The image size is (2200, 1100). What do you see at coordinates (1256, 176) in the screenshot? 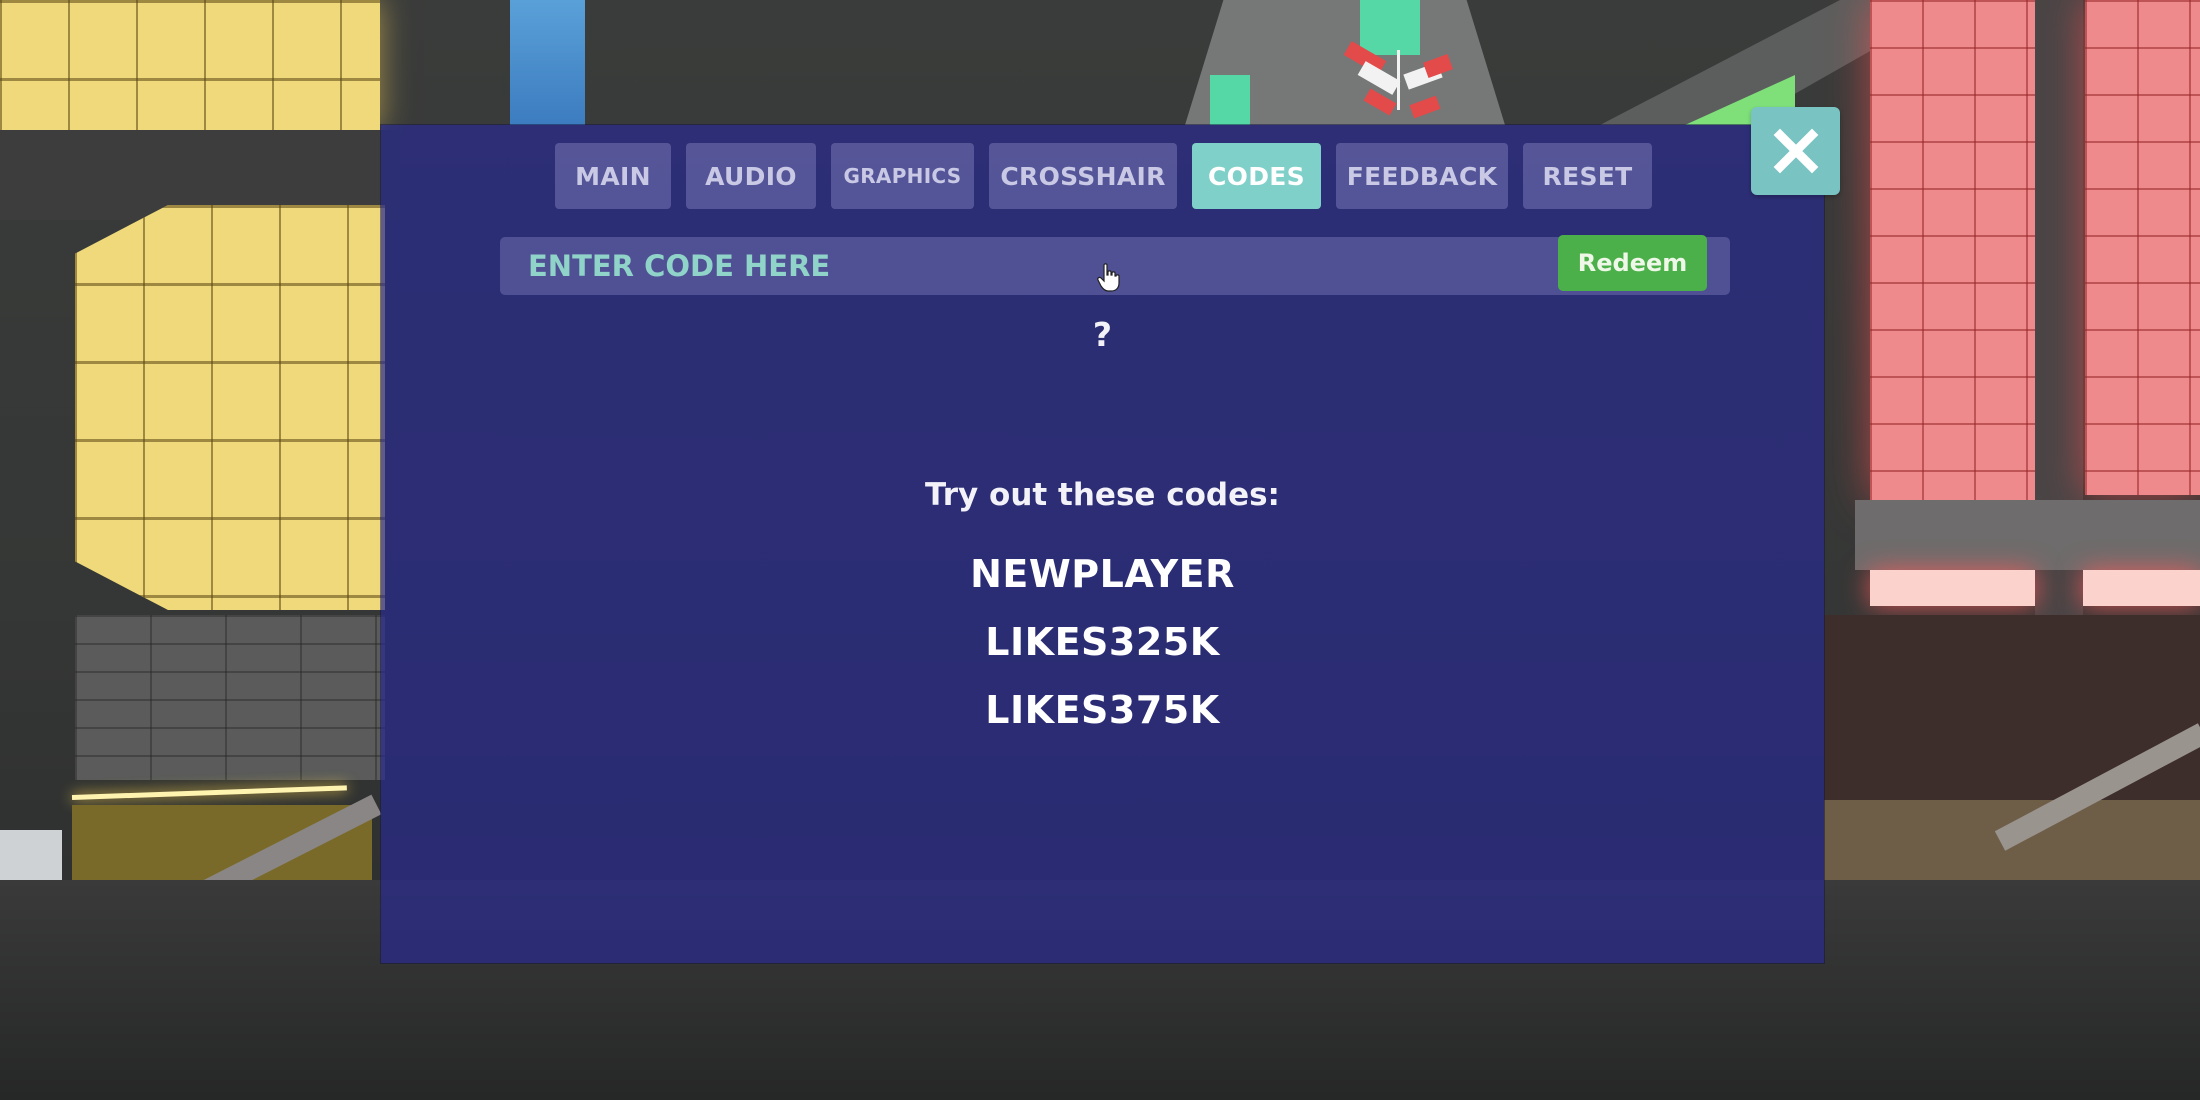
I see `tab-codes: CODES` at bounding box center [1256, 176].